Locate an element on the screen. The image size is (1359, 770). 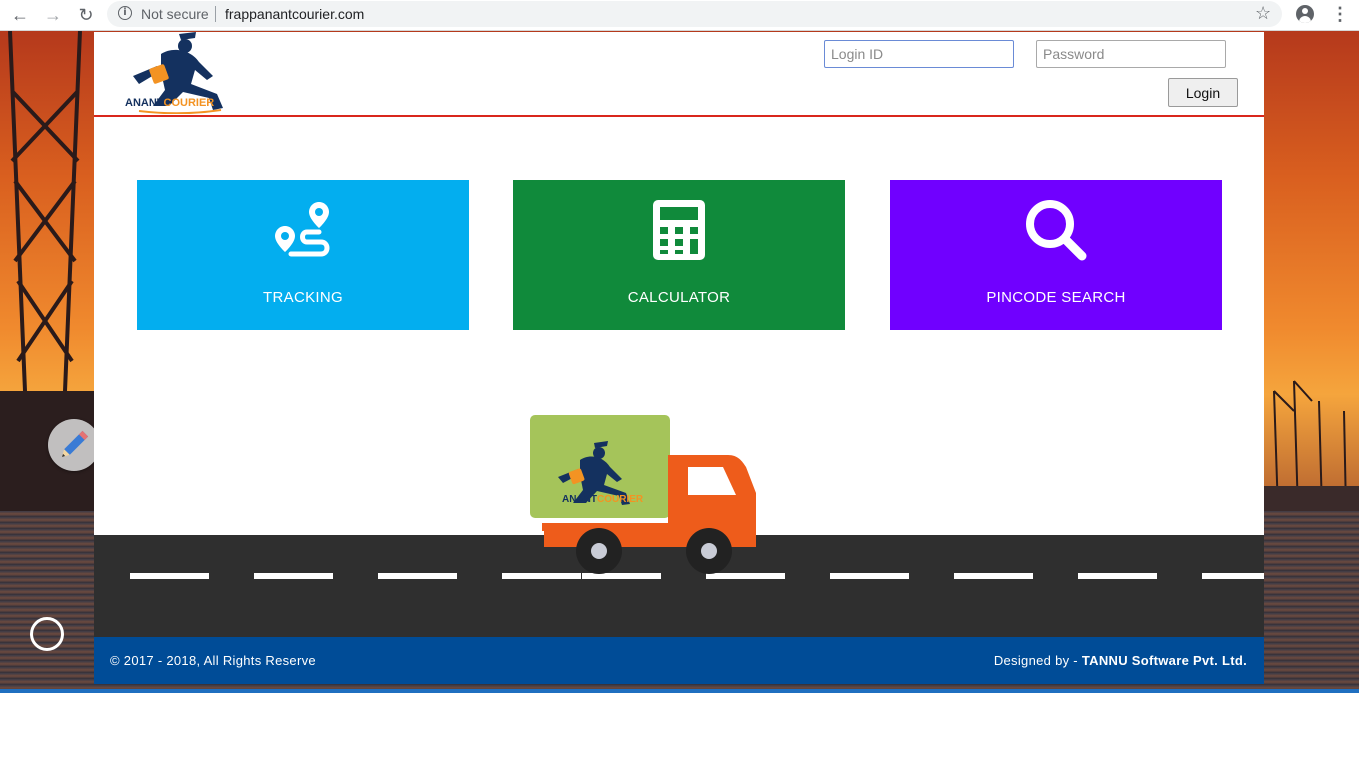
pincode-search-label: PINCODE SEARCH is located at coordinates (1056, 297).